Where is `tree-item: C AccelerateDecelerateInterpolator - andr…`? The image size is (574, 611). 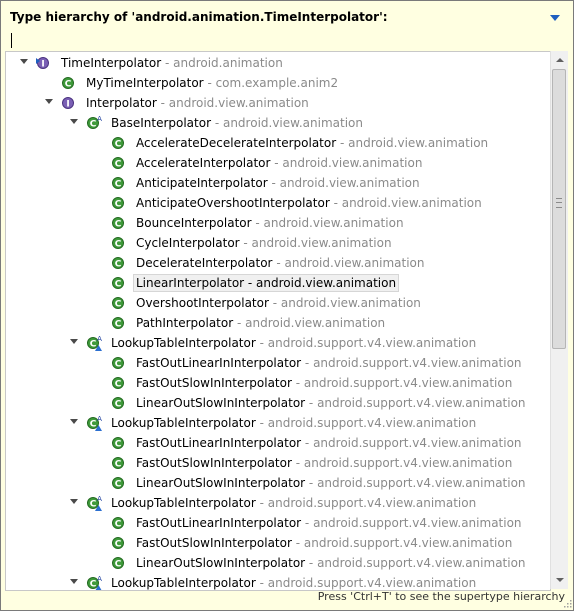
tree-item: C AccelerateDecelerateInterpolator - andr… is located at coordinates (278, 143).